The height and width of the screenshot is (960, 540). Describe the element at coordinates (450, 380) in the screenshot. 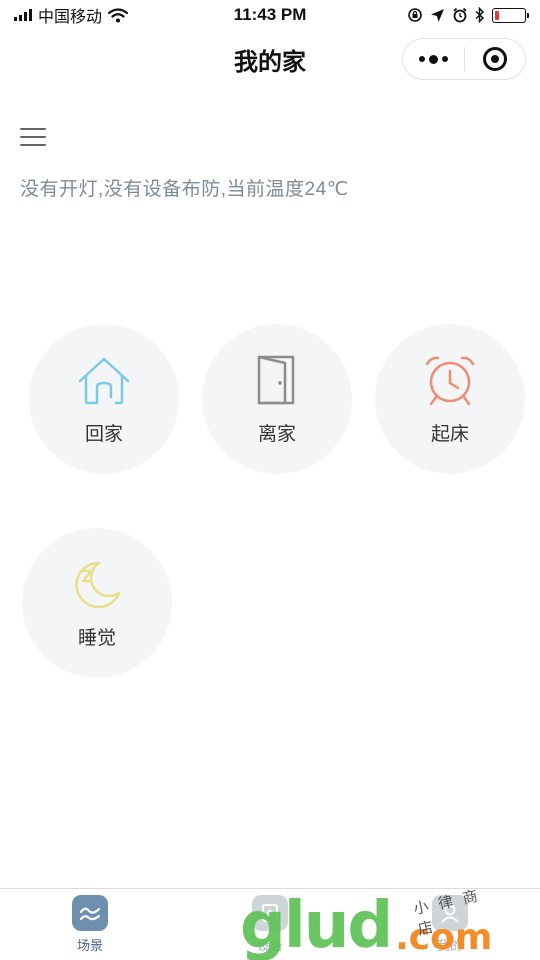

I see `alarm-clock-icon` at that location.